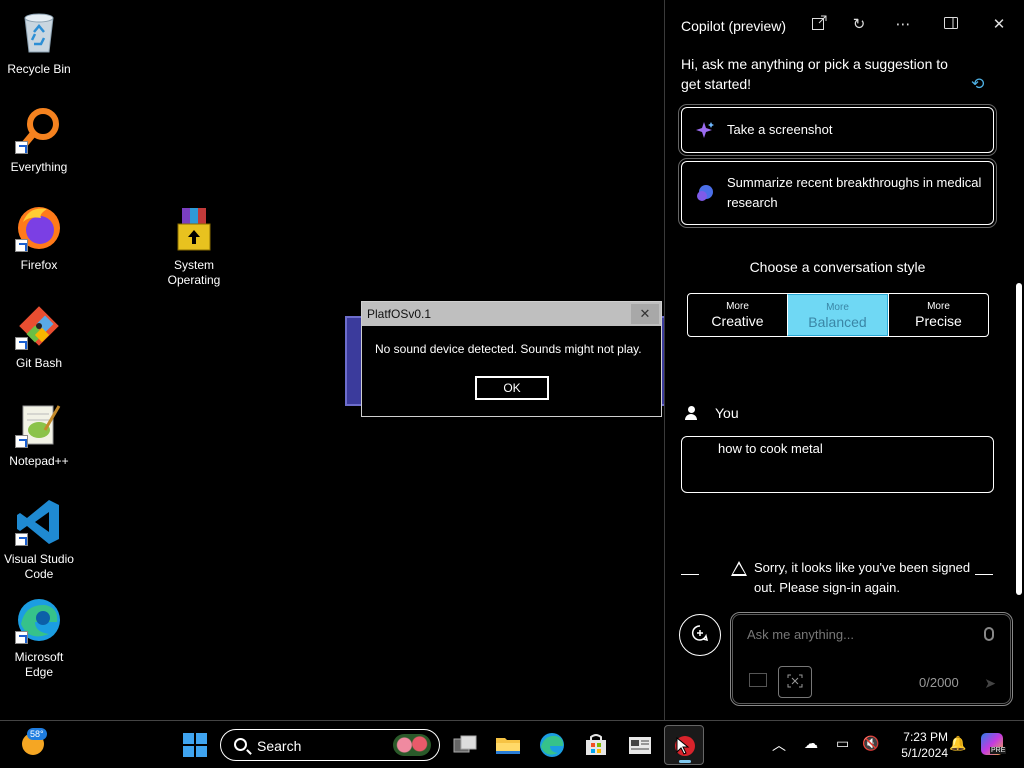 Image resolution: width=1024 pixels, height=768 pixels. I want to click on refresh-icon: ↻, so click(859, 25).